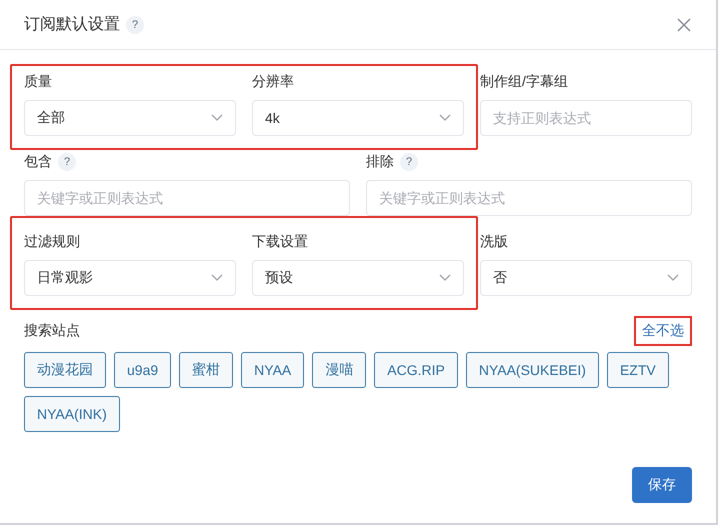  I want to click on select-field: 4k, so click(358, 118).